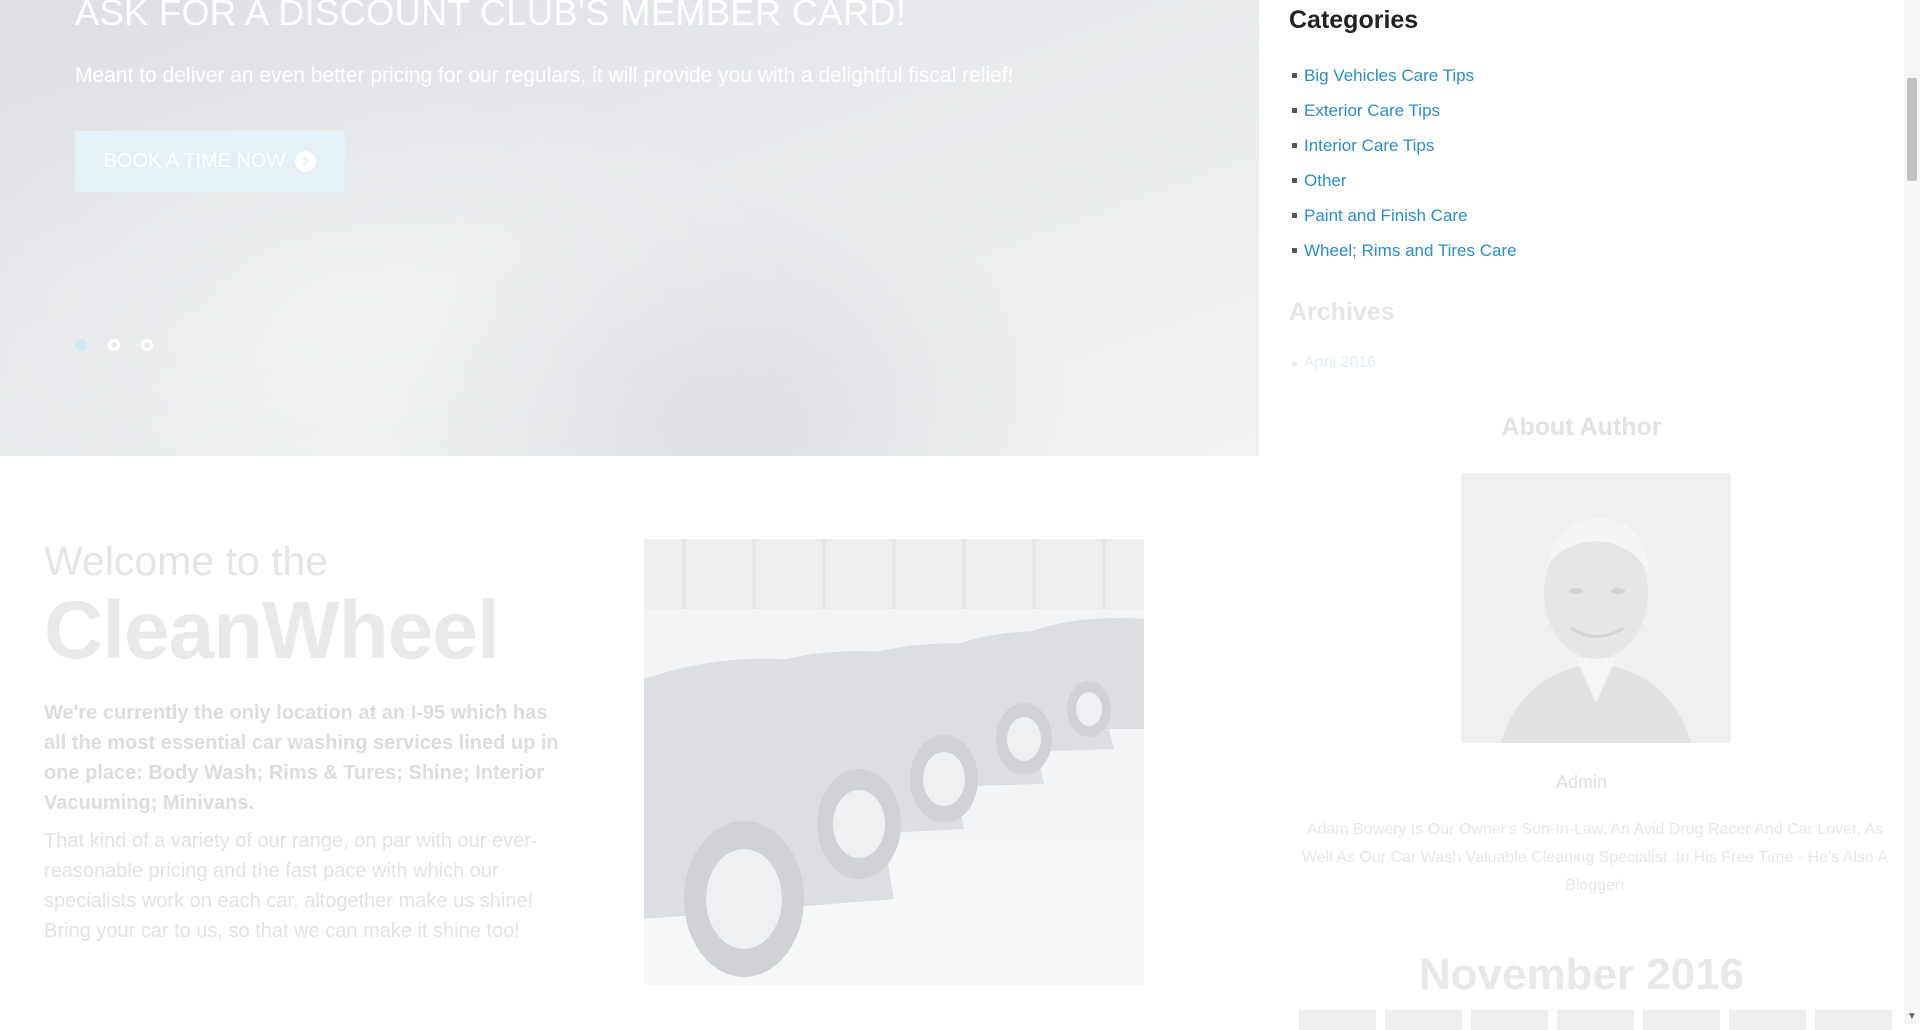  What do you see at coordinates (1340, 363) in the screenshot?
I see `archive-link: April 2016` at bounding box center [1340, 363].